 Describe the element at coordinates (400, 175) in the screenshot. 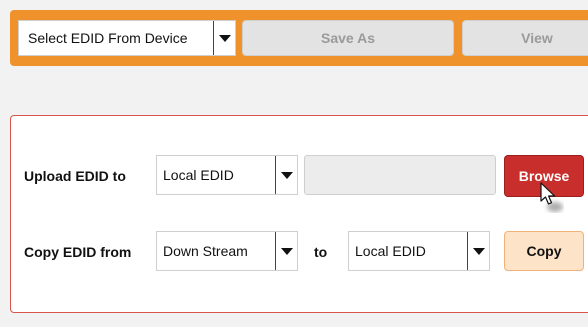

I see `file-path-field` at that location.